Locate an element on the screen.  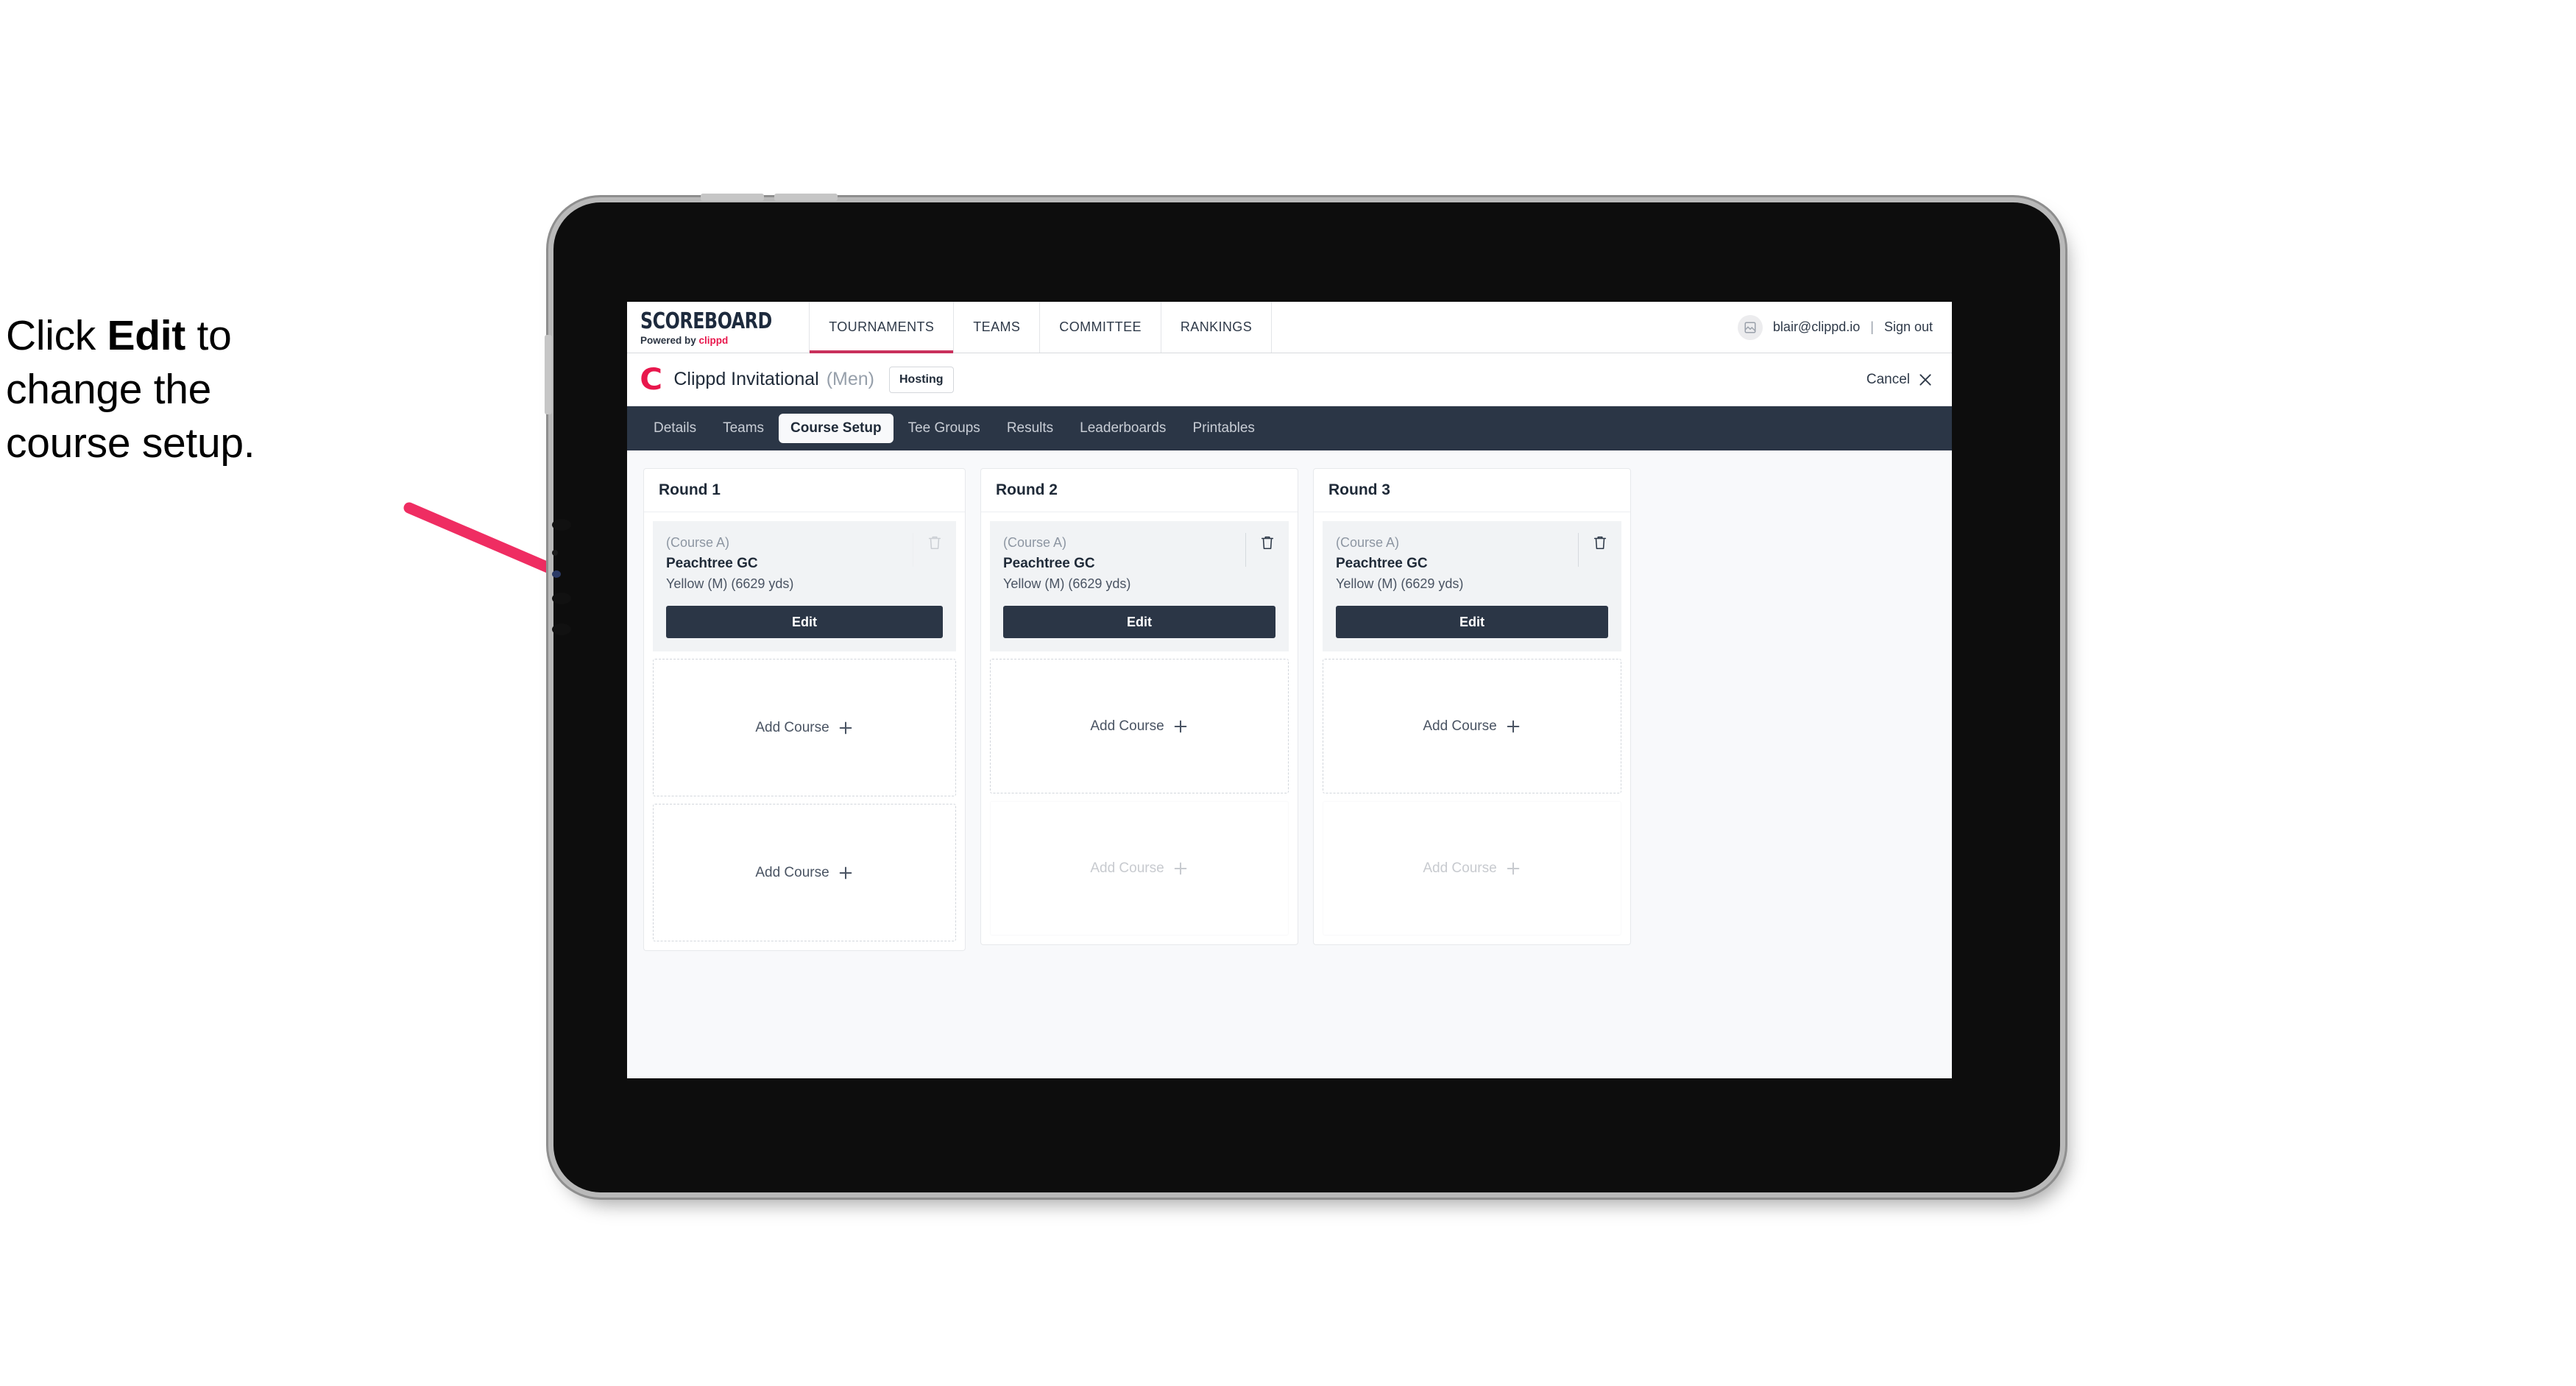
tab-leaderboards: Leaderboards is located at coordinates (1123, 429).